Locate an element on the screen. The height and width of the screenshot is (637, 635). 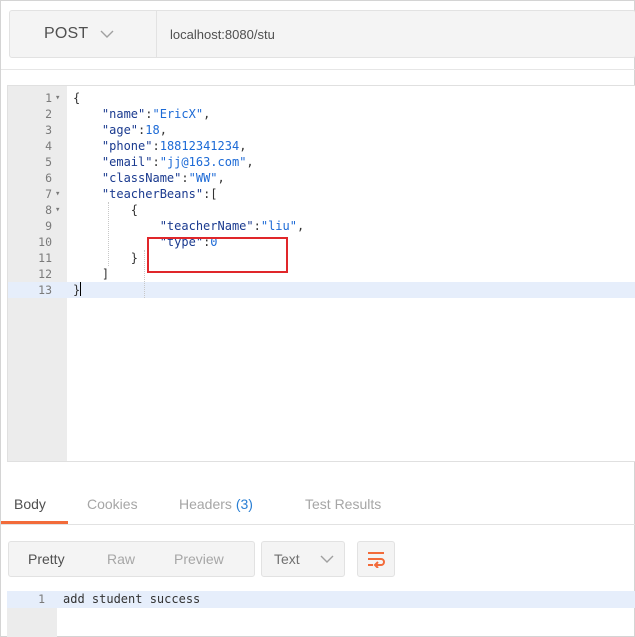
tab-label: Headers is located at coordinates (205, 504).